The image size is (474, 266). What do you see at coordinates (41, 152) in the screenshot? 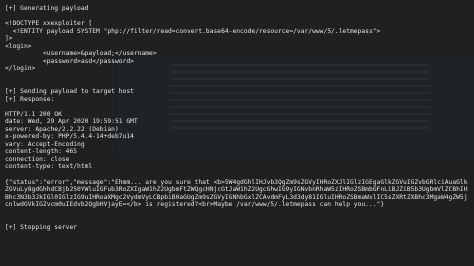
I see `output-line-content-length-header: content-length: 465` at bounding box center [41, 152].